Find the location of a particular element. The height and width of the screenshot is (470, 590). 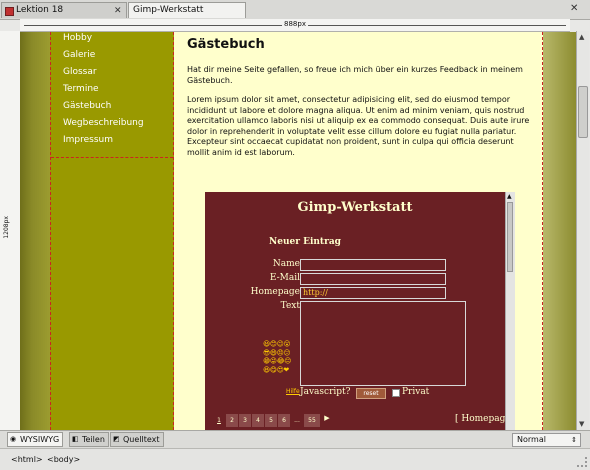

message-textarea is located at coordinates (383, 343).